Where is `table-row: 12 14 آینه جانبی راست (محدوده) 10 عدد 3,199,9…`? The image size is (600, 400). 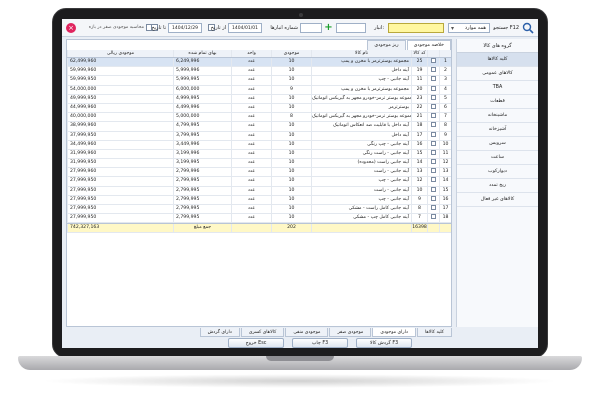 table-row: 12 14 آینه جانبی راست (محدوده) 10 عدد 3,199,9… is located at coordinates (259, 164).